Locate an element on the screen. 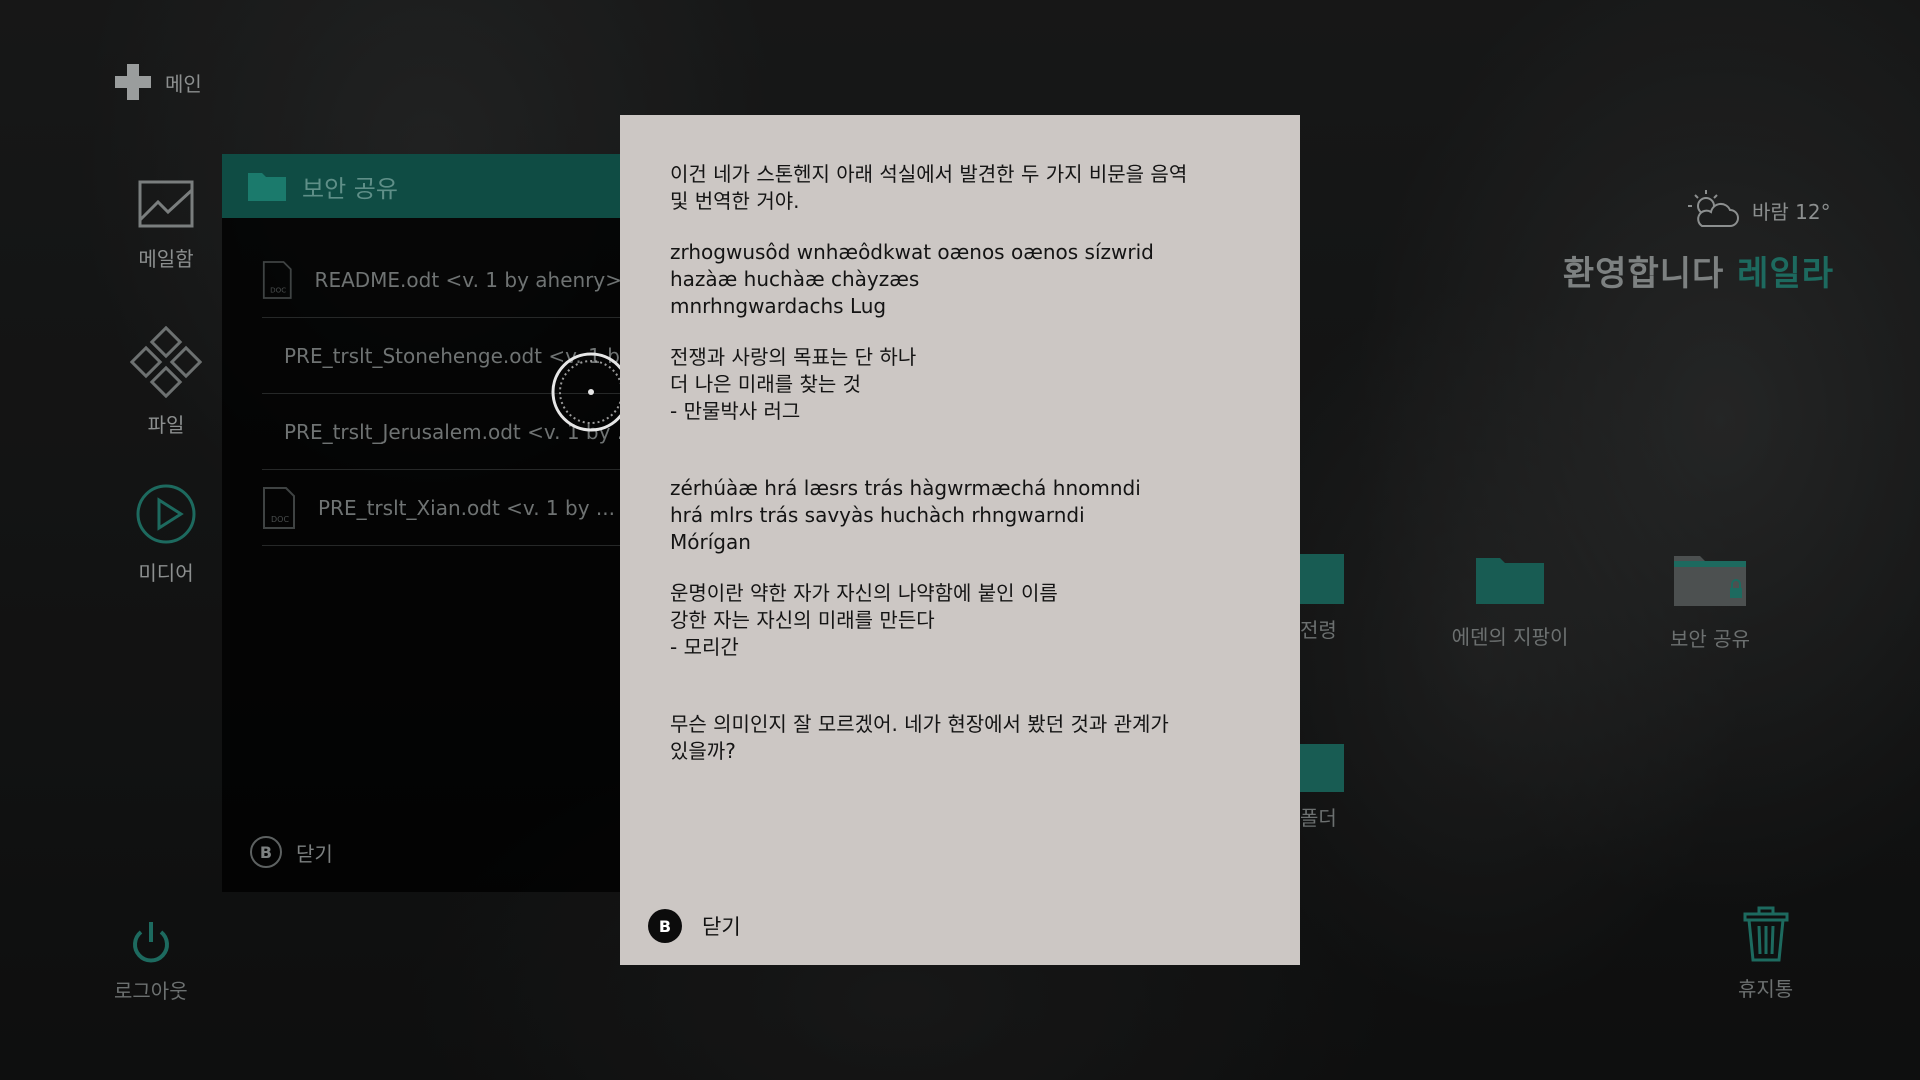 This screenshot has height=1080, width=1920. desktop-folder-partial-label: 전령 is located at coordinates (1318, 630).